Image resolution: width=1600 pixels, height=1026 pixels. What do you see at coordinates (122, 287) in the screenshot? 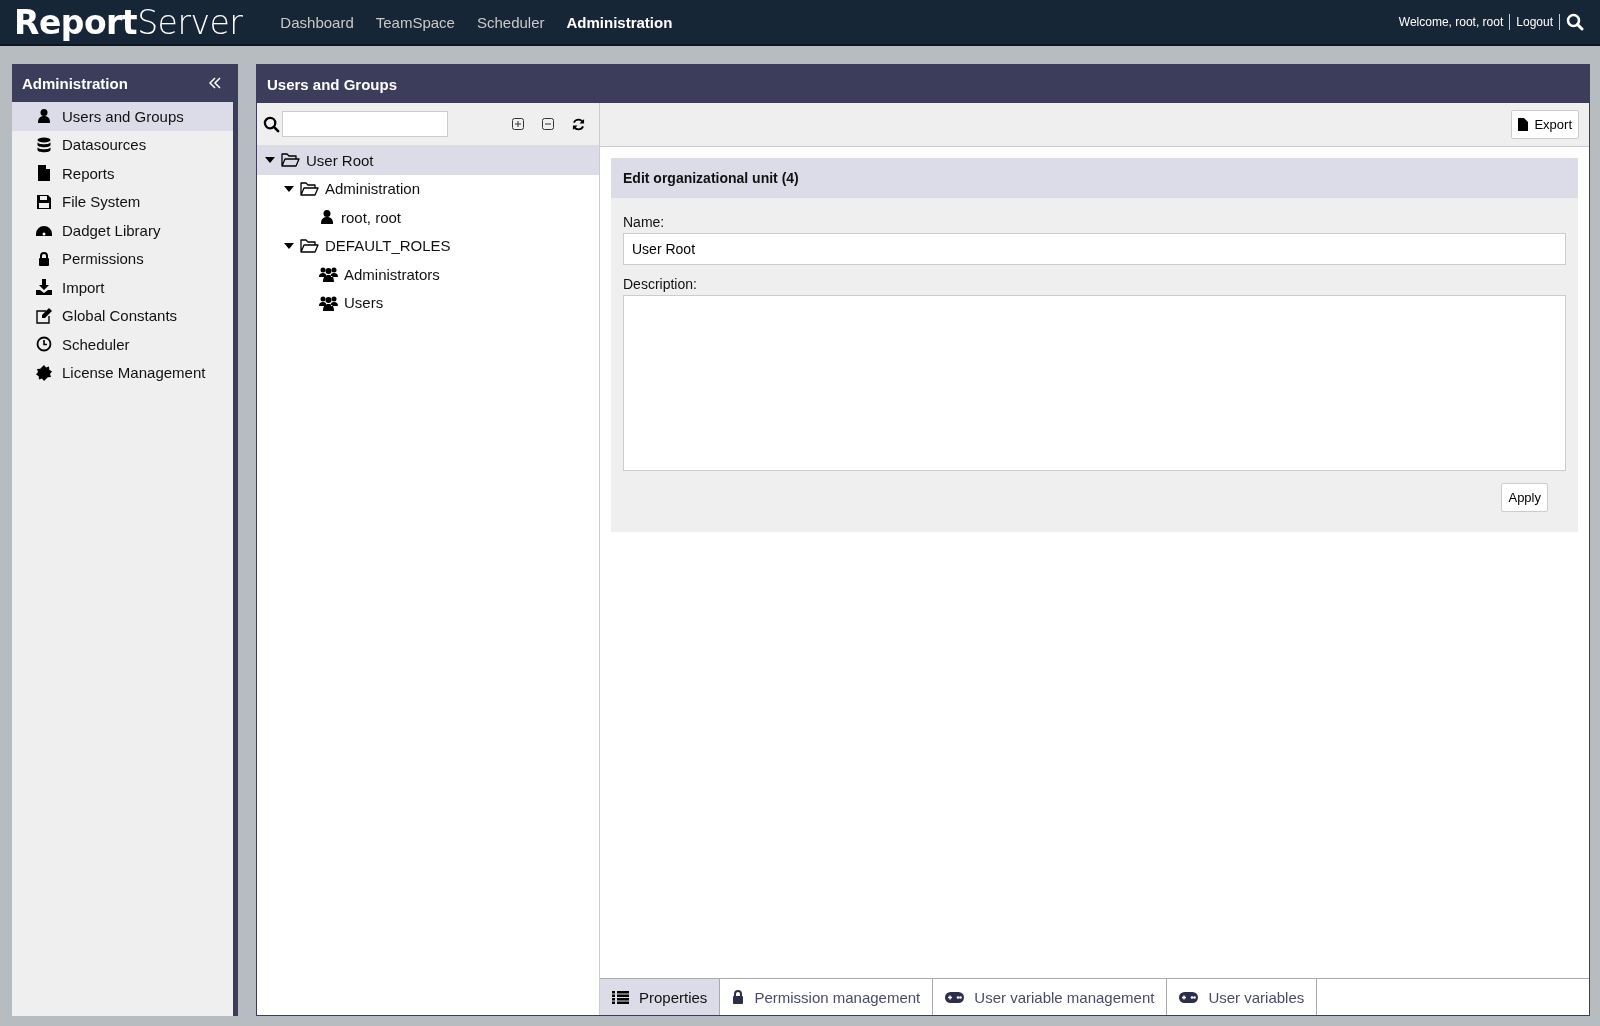
I see `sidebar-item: Import` at bounding box center [122, 287].